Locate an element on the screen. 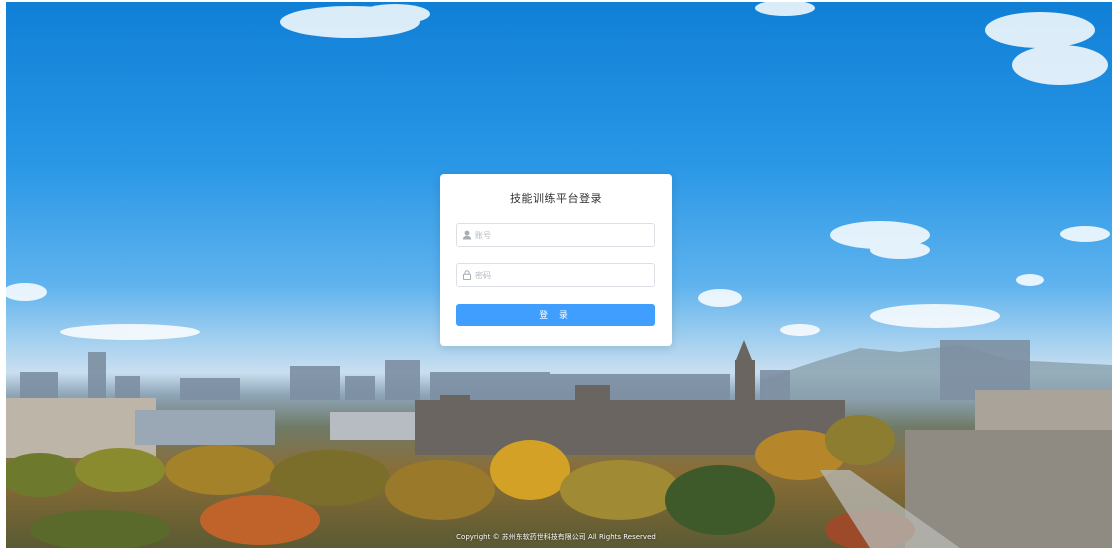 This screenshot has height=548, width=1112. account-field is located at coordinates (555, 235).